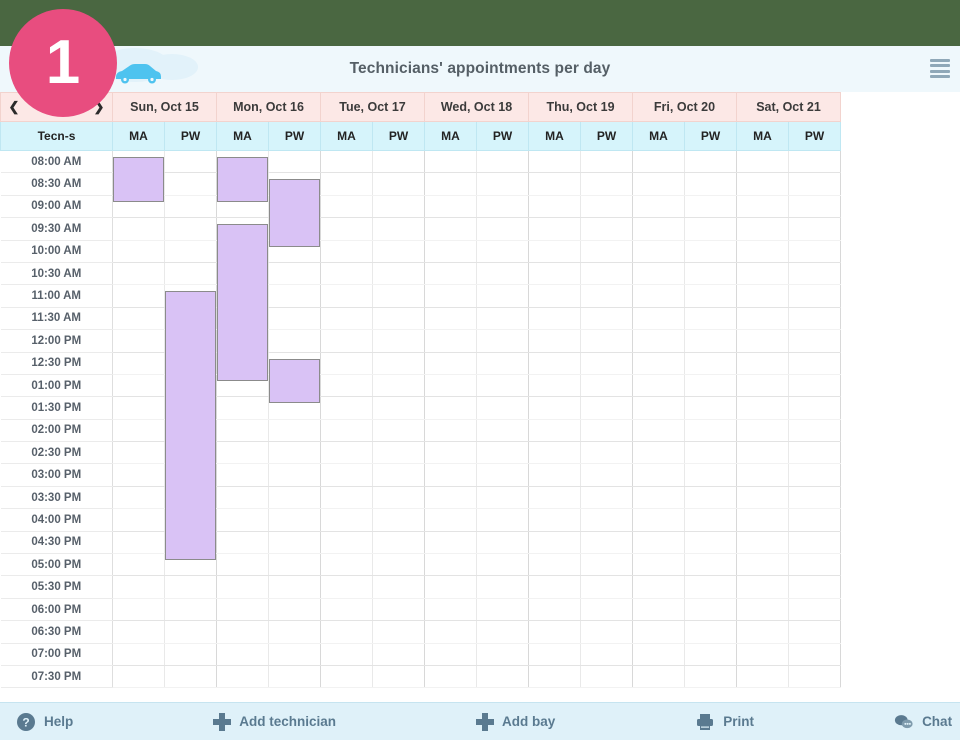  I want to click on day-header-1: Mon, Oct 16, so click(268, 107).